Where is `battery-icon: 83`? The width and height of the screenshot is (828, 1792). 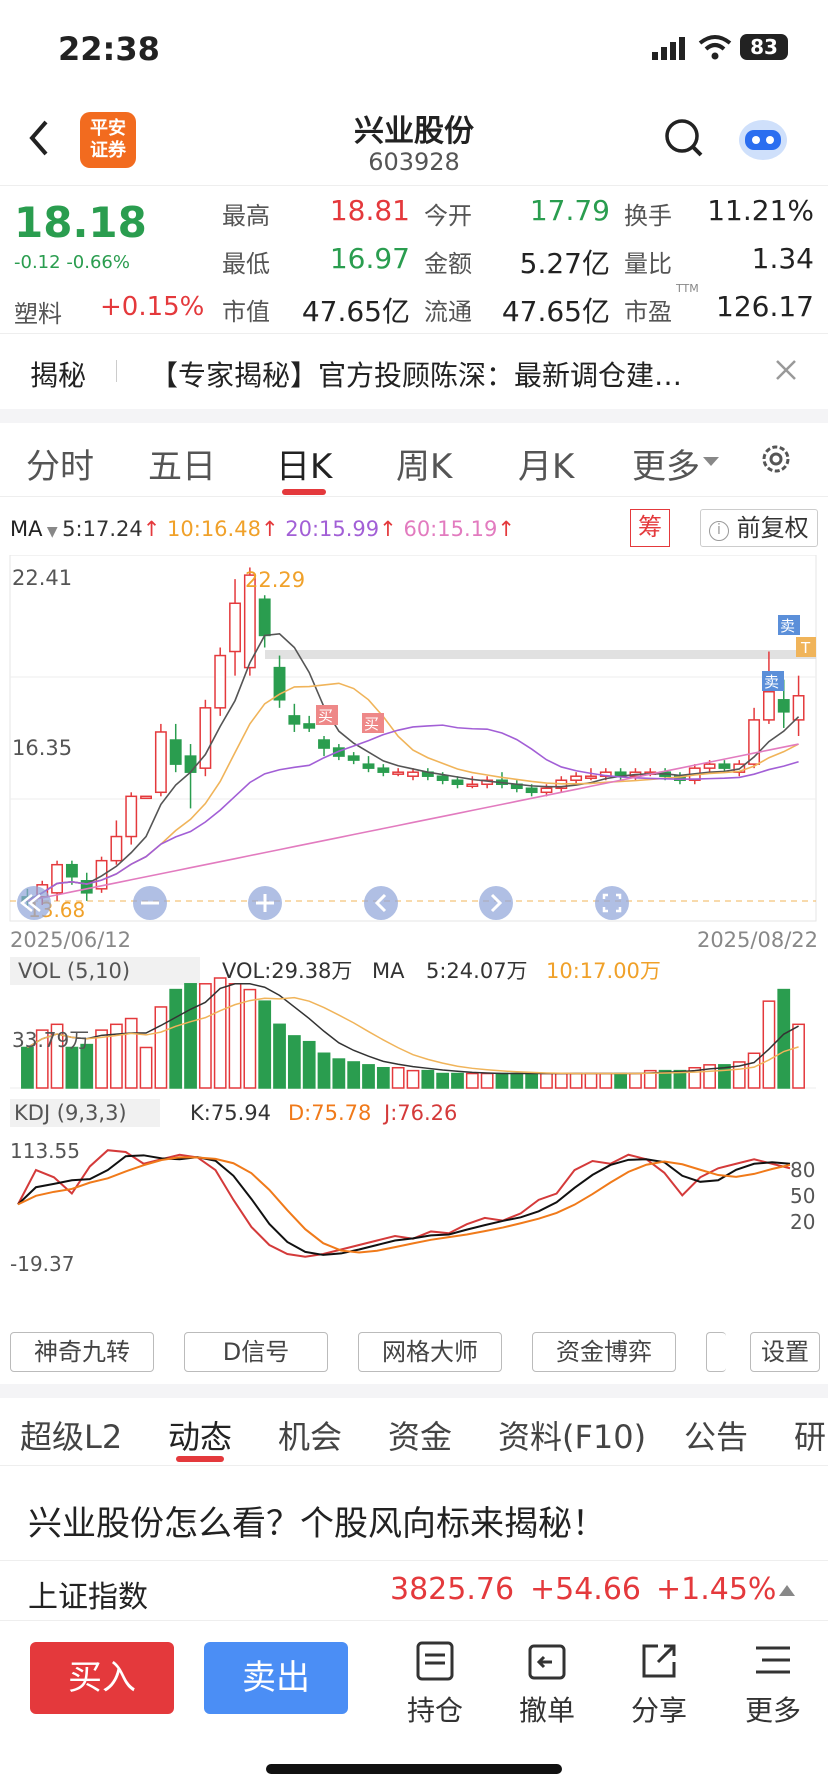
battery-icon: 83 is located at coordinates (764, 47).